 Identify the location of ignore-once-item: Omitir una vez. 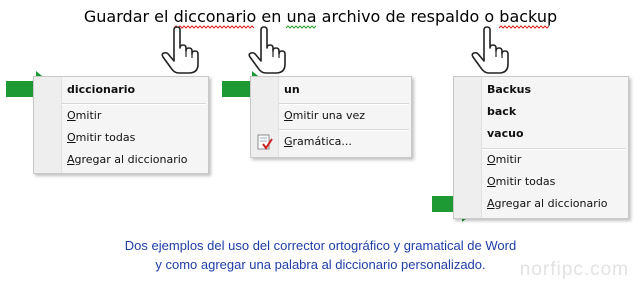
(344, 116).